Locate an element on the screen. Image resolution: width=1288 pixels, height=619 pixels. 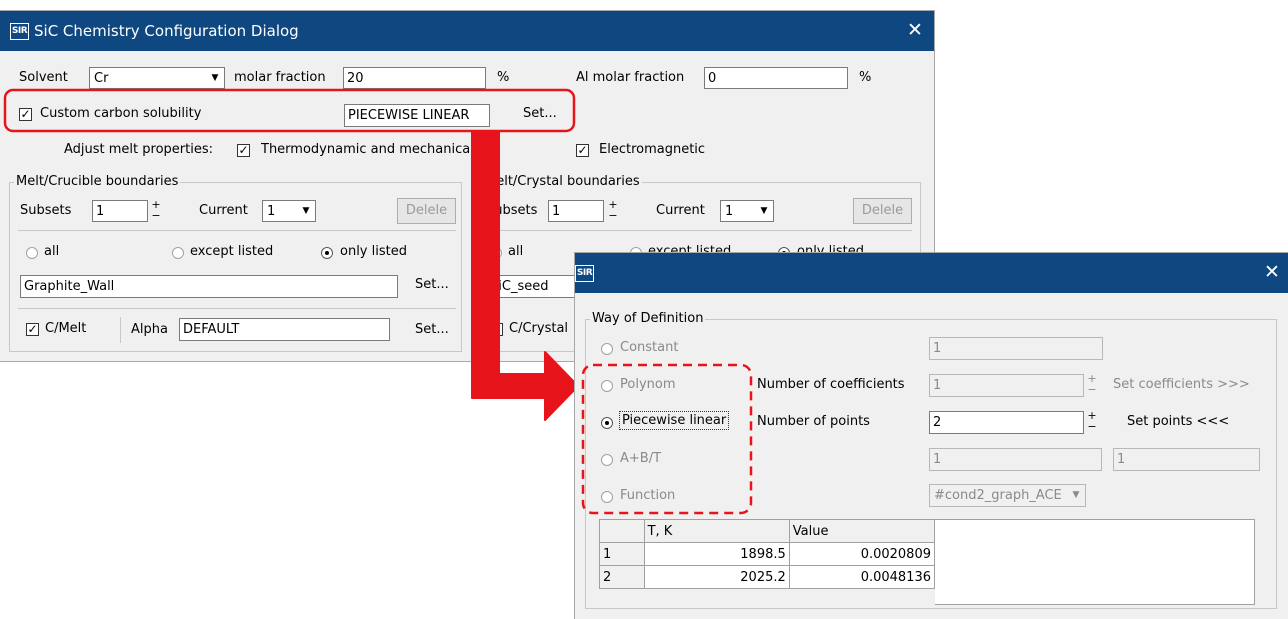
crystal-current-label: Current is located at coordinates (680, 210).